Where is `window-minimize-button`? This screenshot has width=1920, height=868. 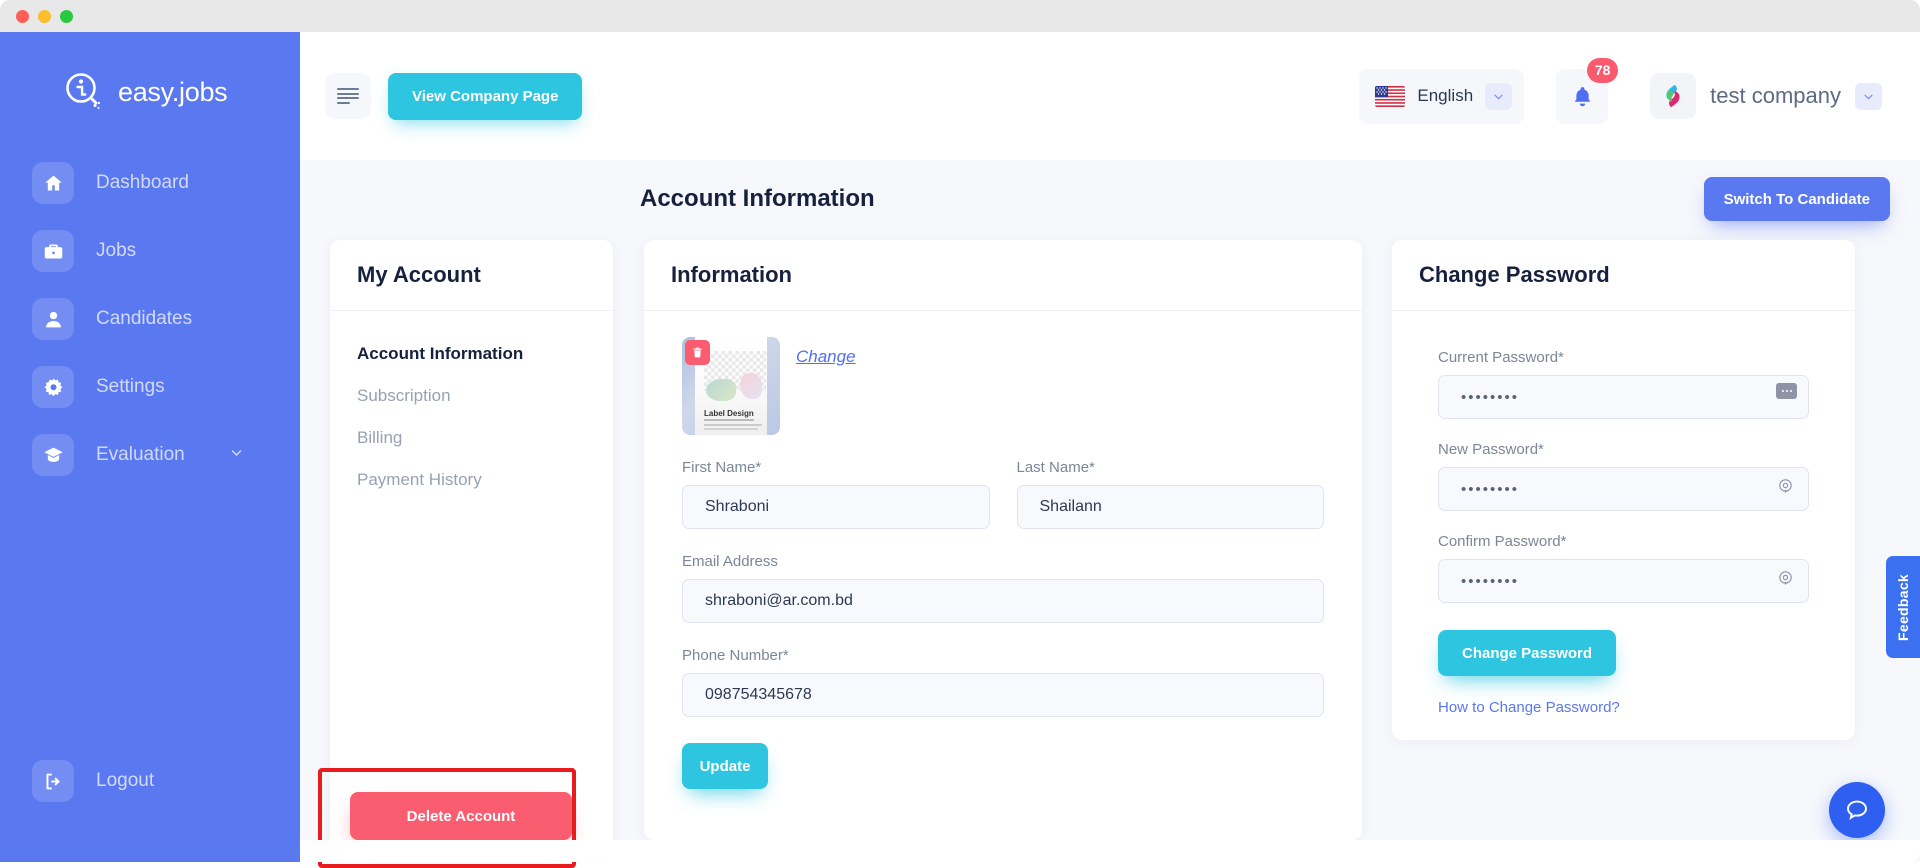 window-minimize-button is located at coordinates (44, 16).